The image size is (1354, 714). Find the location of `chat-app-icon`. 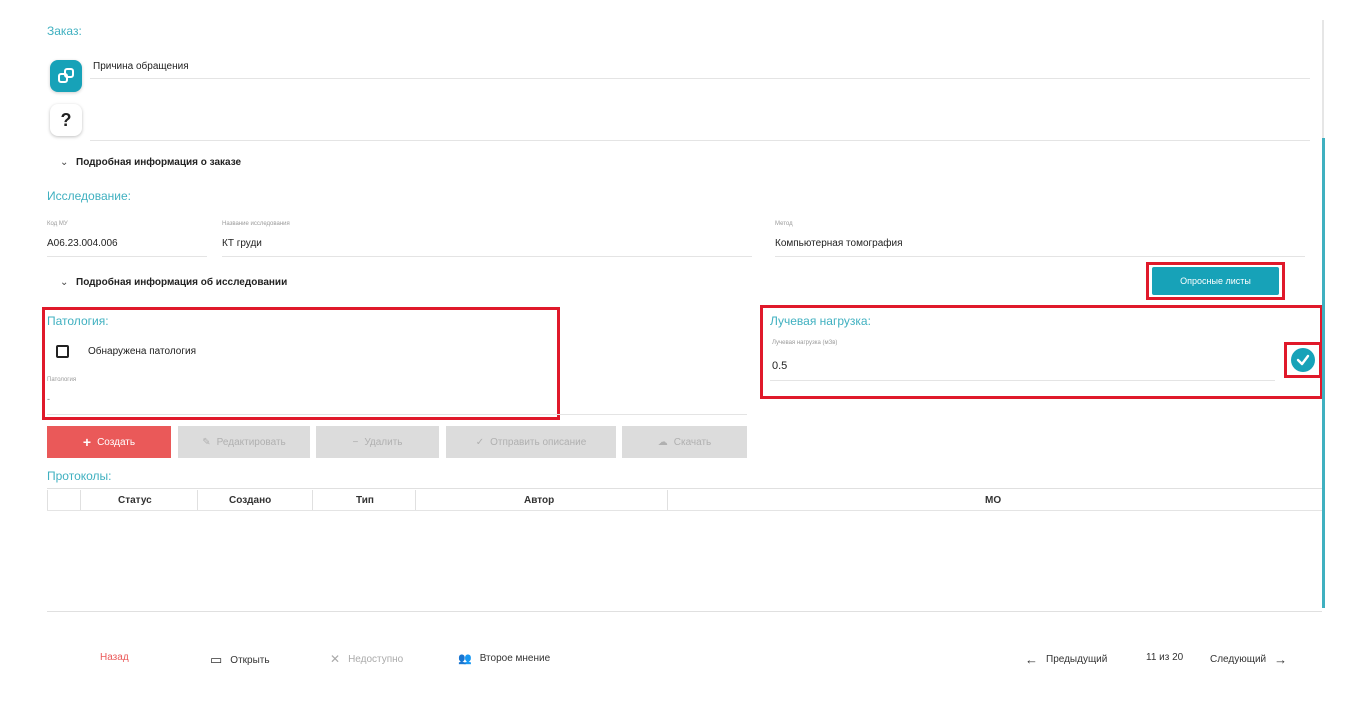

chat-app-icon is located at coordinates (66, 76).